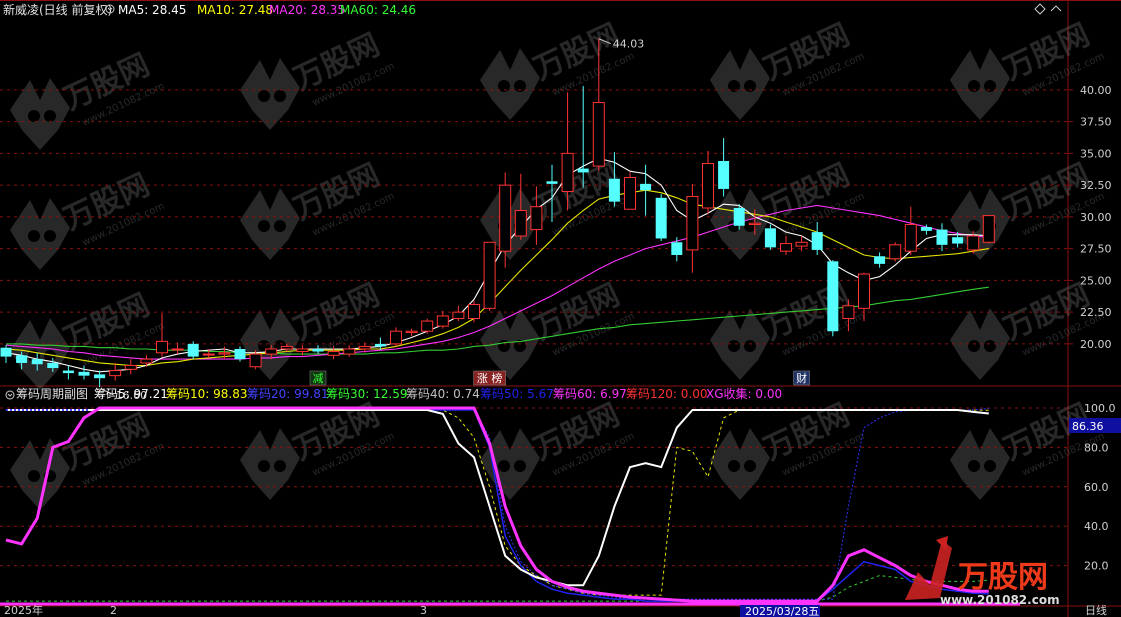 The image size is (1121, 617). What do you see at coordinates (1096, 487) in the screenshot?
I see `sub-y-tick: 60.0` at bounding box center [1096, 487].